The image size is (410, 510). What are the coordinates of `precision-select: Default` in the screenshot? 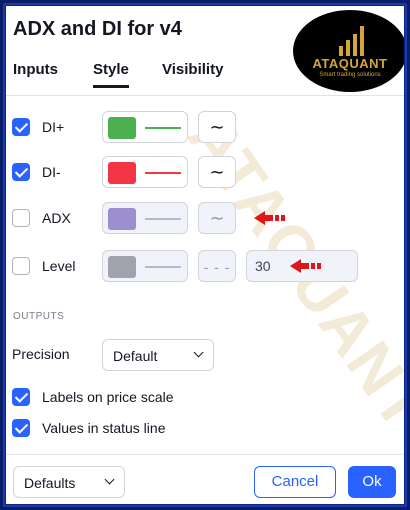 It's located at (158, 355).